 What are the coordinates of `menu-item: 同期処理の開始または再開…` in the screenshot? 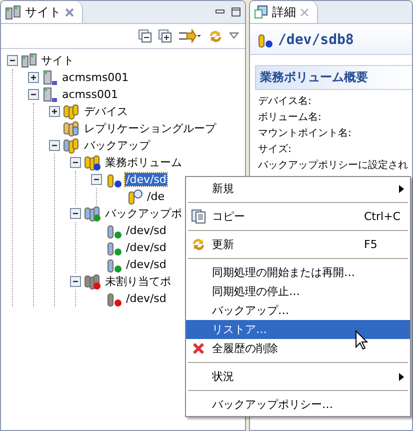 It's located at (298, 272).